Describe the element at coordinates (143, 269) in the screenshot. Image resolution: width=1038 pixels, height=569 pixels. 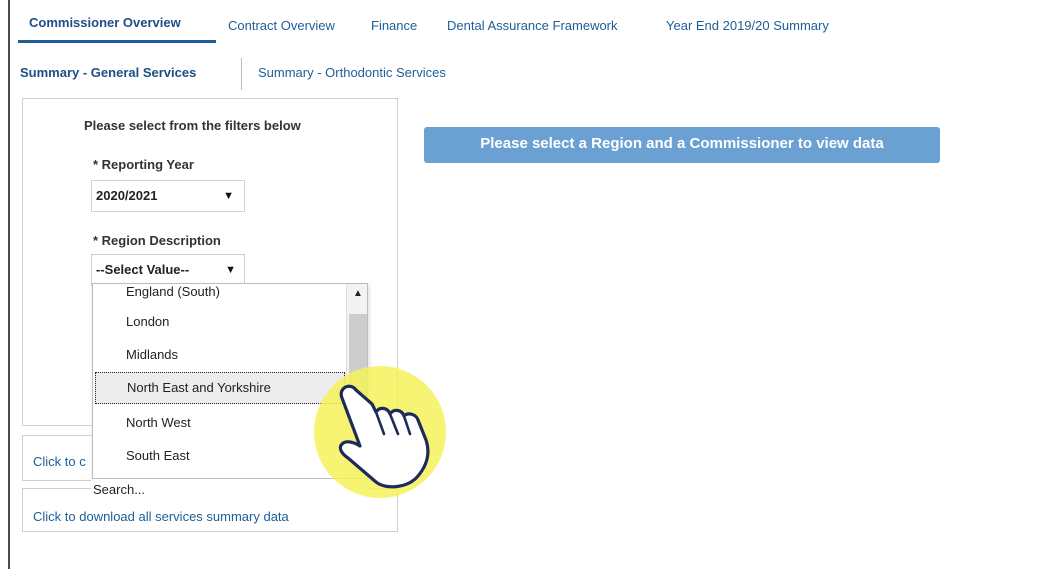
I see `region-description-value: --Select Value--` at that location.